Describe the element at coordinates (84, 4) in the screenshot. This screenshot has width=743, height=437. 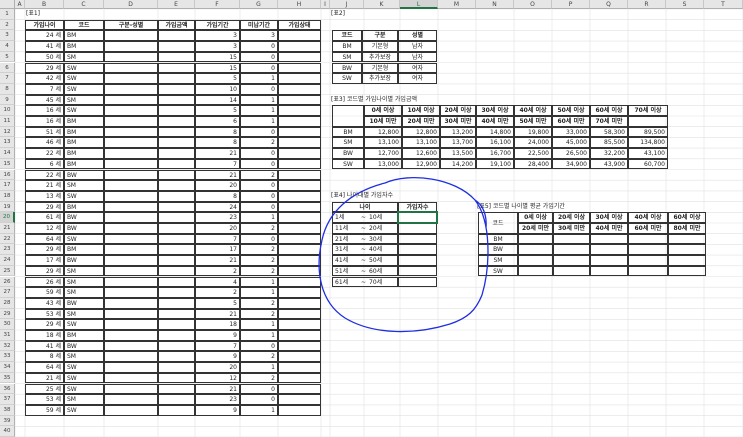
I see `column-header-C: C` at that location.